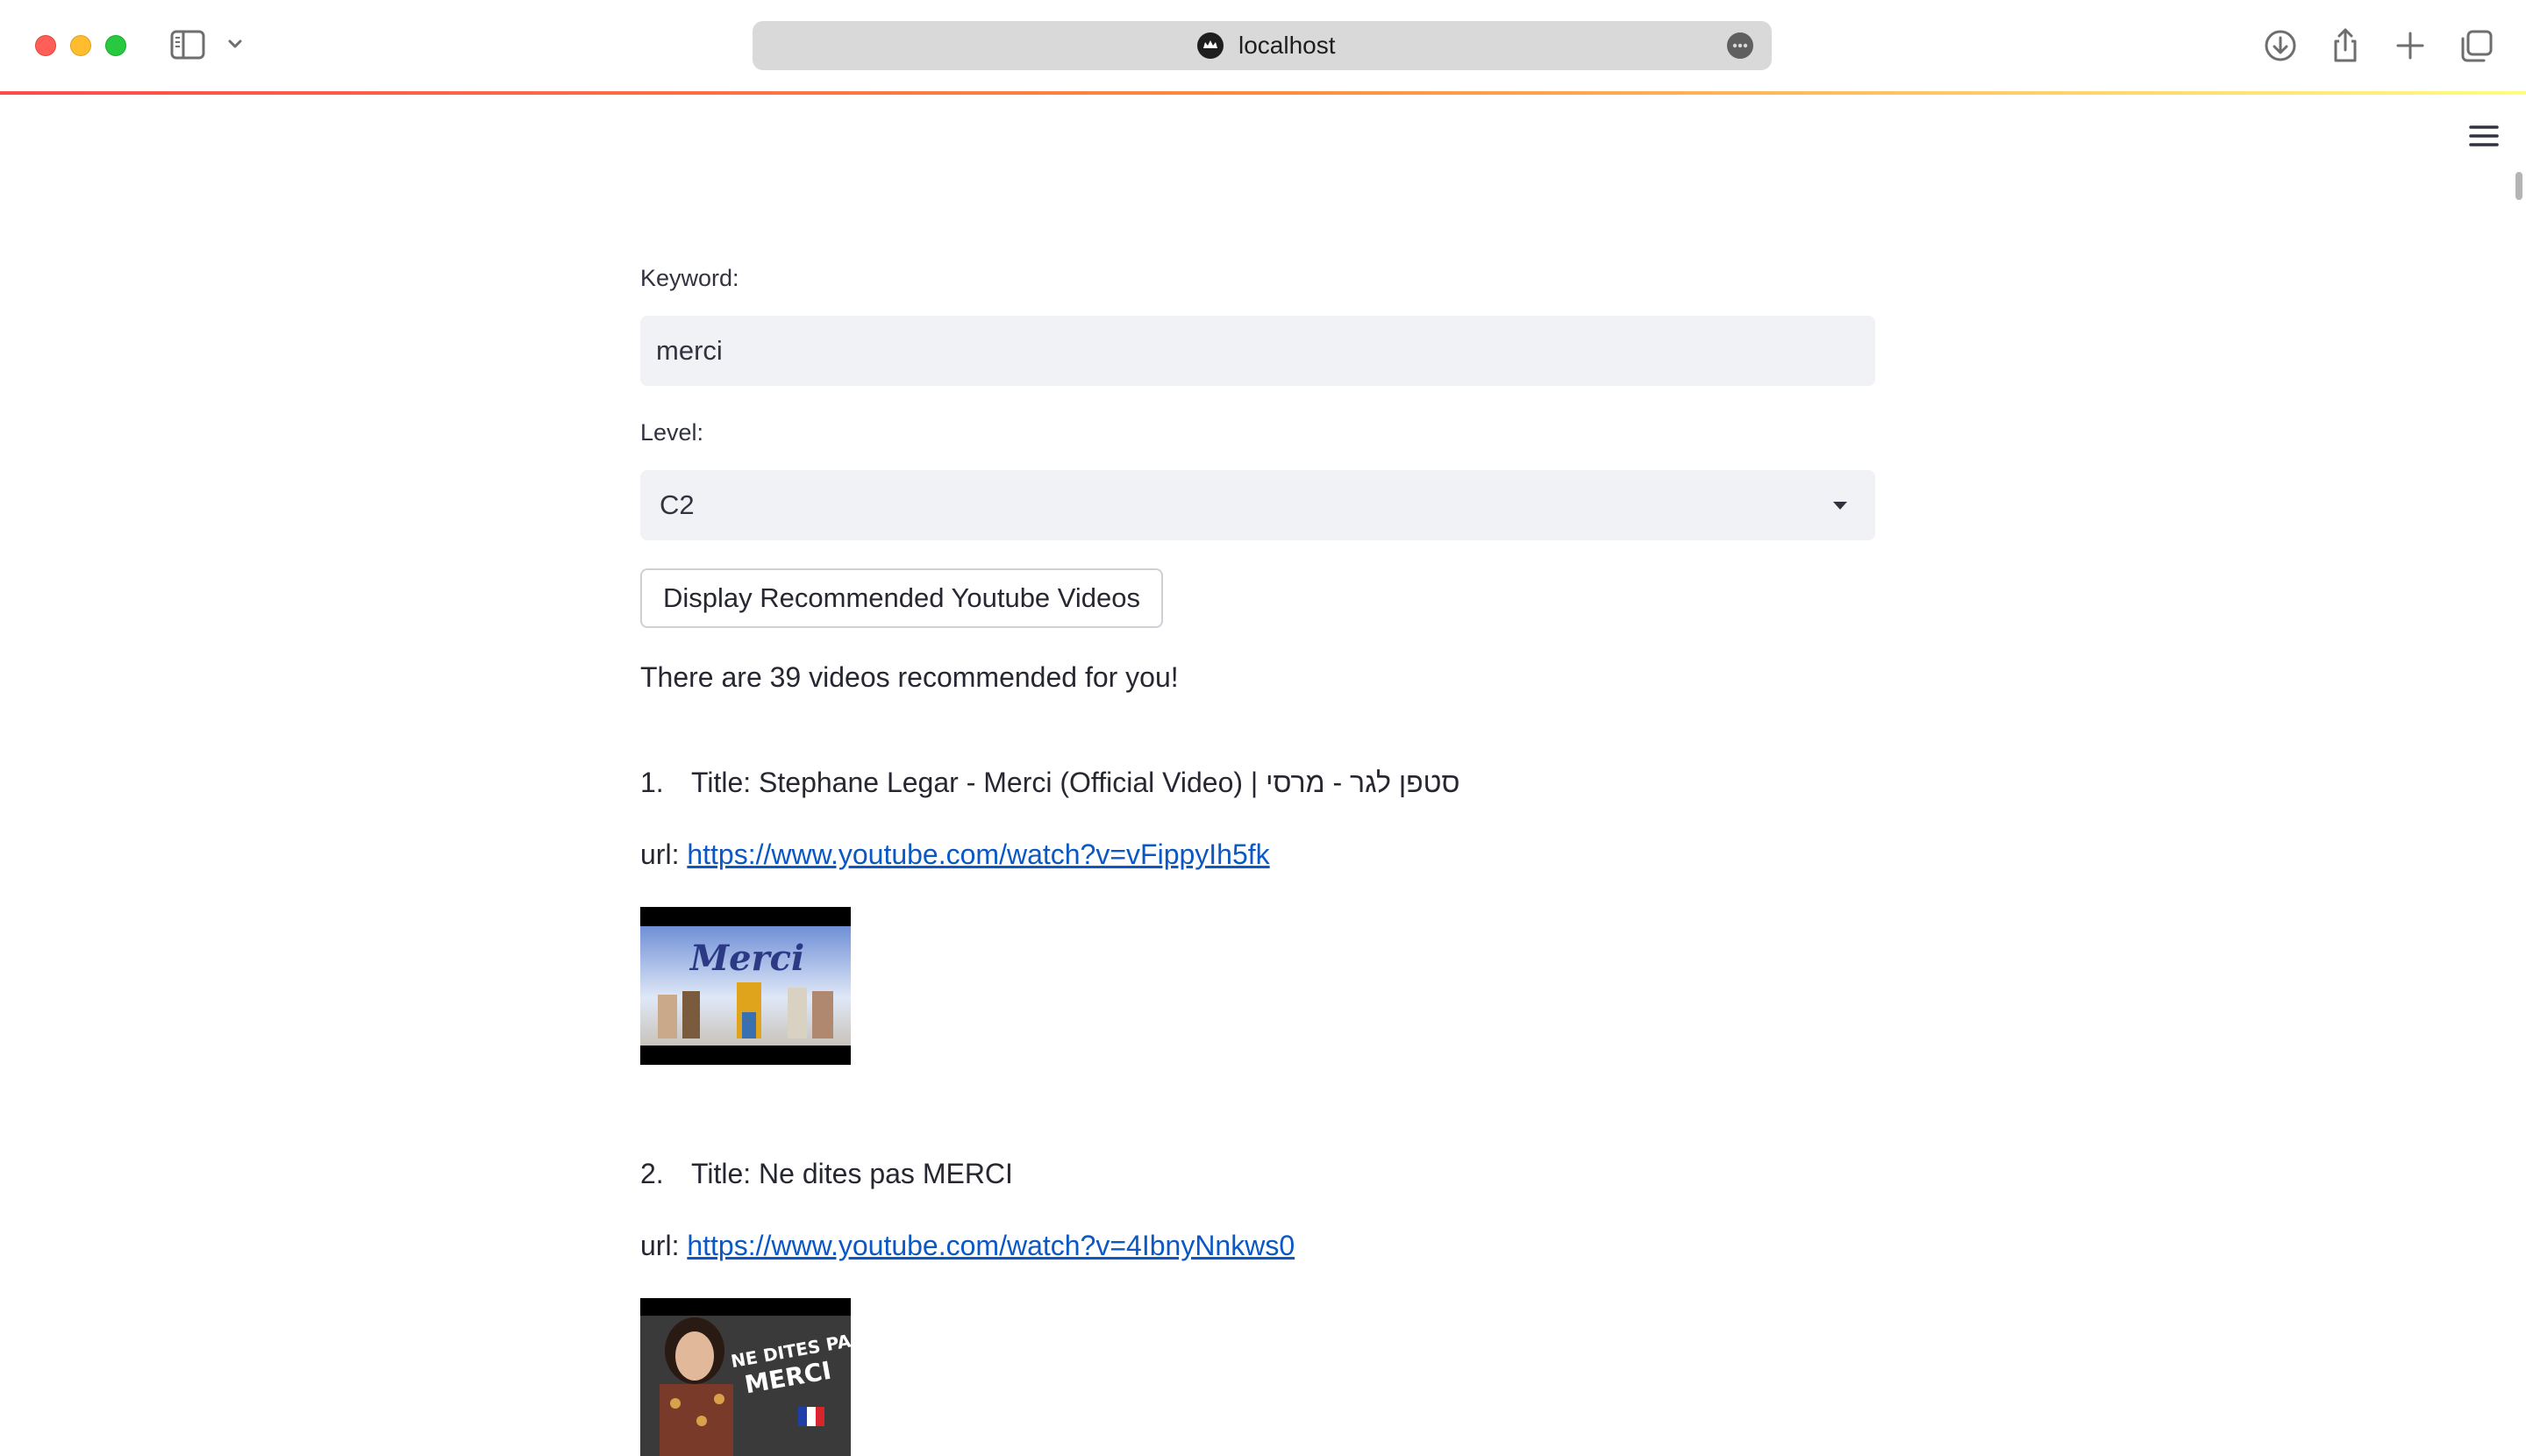 The width and height of the screenshot is (2526, 1456). What do you see at coordinates (45, 45) in the screenshot?
I see `close-window-button` at bounding box center [45, 45].